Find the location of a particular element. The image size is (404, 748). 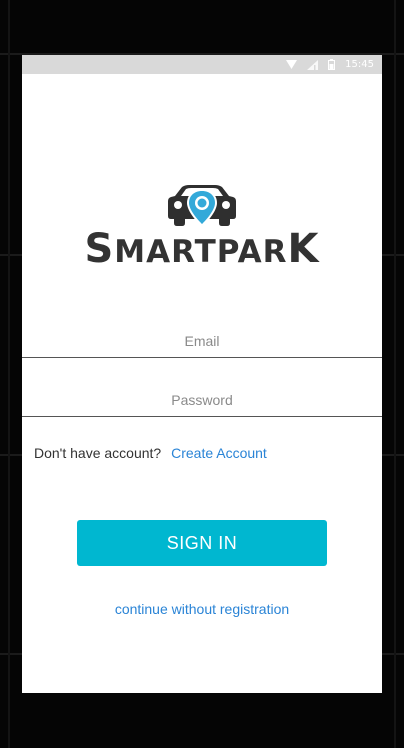

smartpark-logo: SMARTPARK is located at coordinates (202, 226).